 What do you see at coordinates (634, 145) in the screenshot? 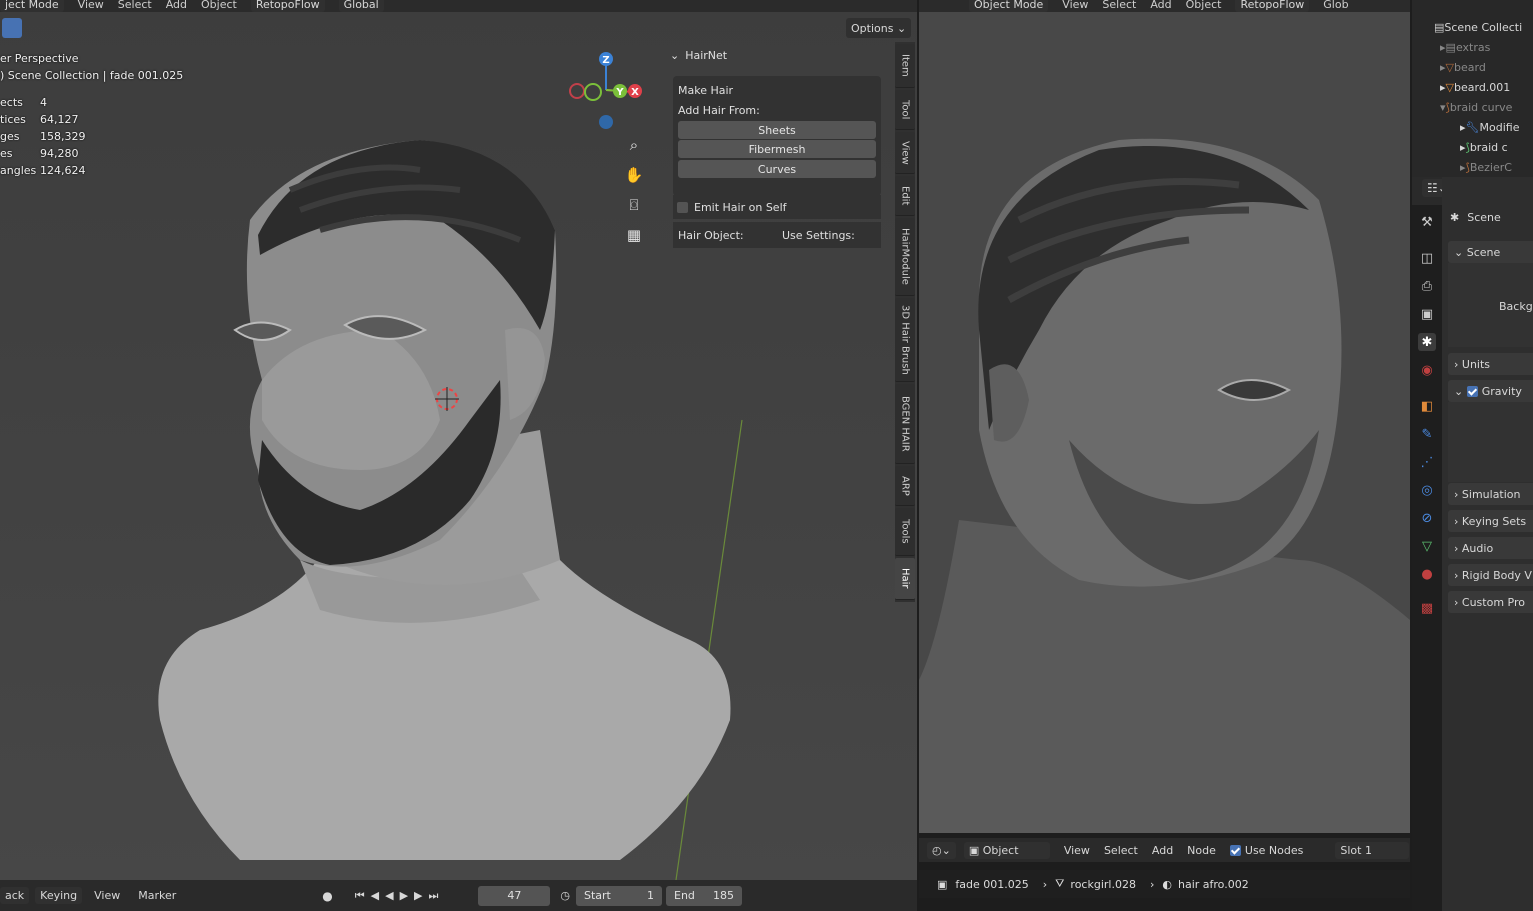
I see `zoom-icon: ⌕` at bounding box center [634, 145].